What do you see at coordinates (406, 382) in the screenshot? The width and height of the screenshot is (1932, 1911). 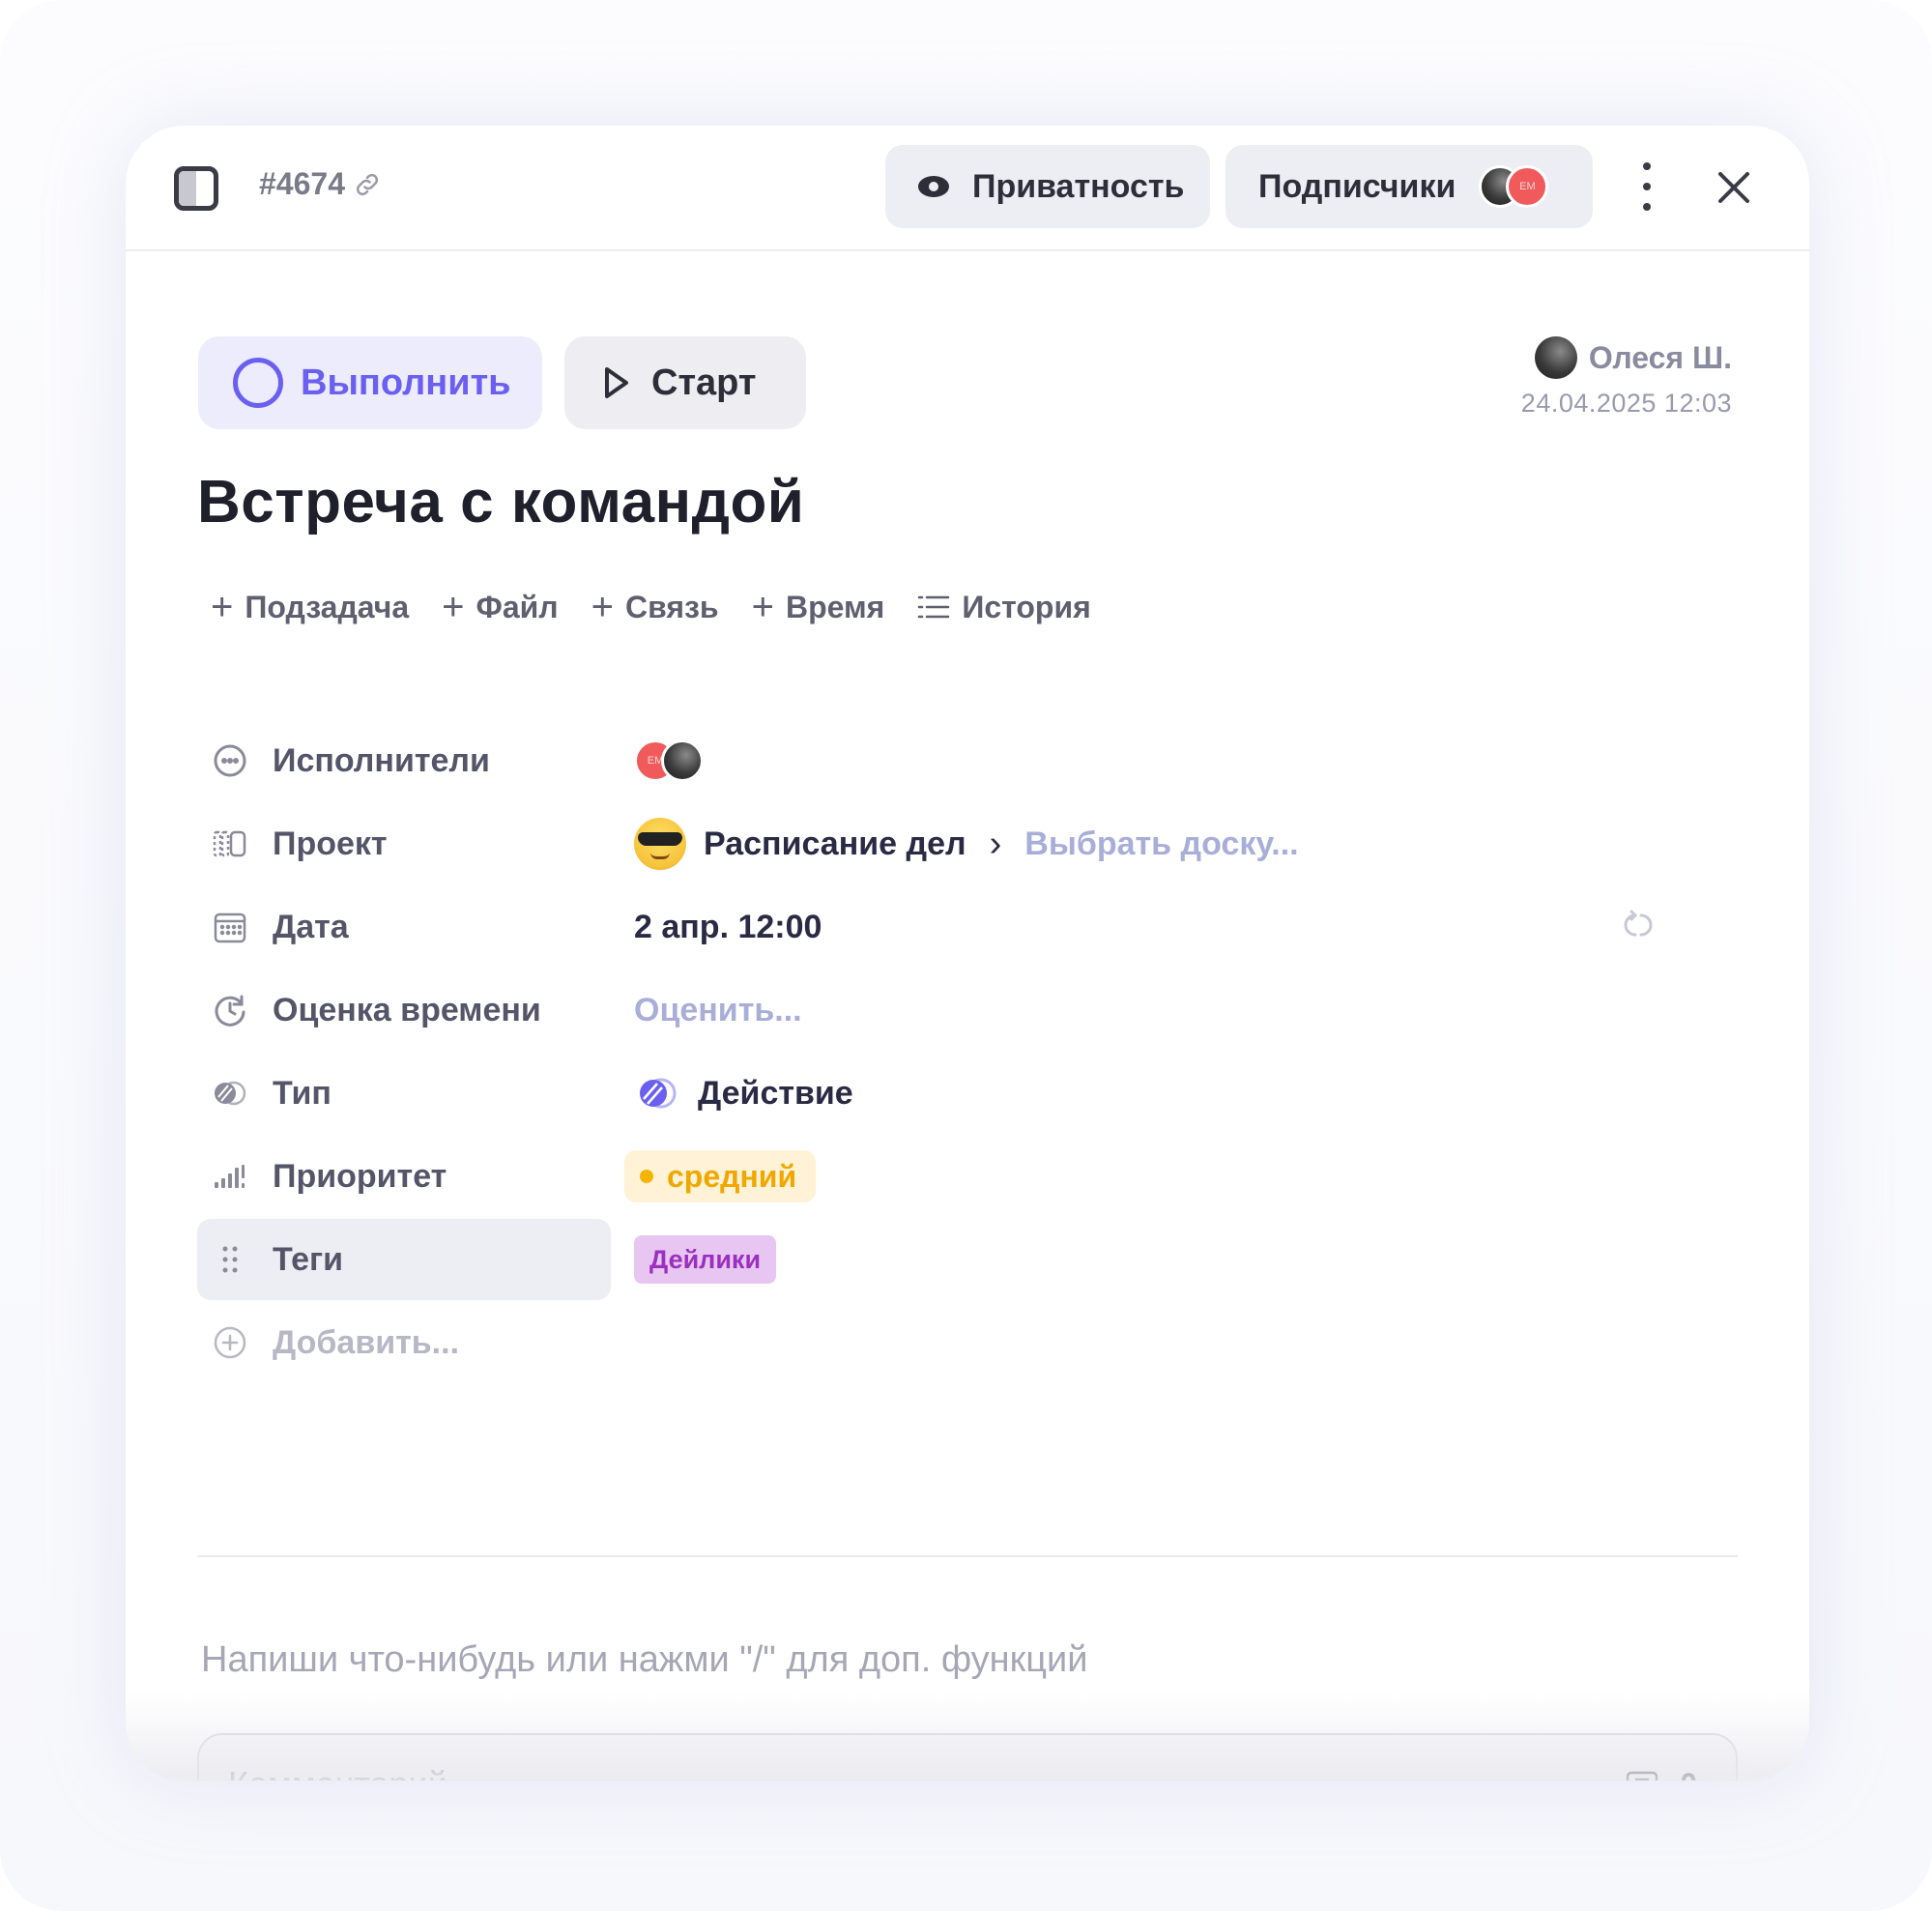 I see `complete-label: Выполнить` at bounding box center [406, 382].